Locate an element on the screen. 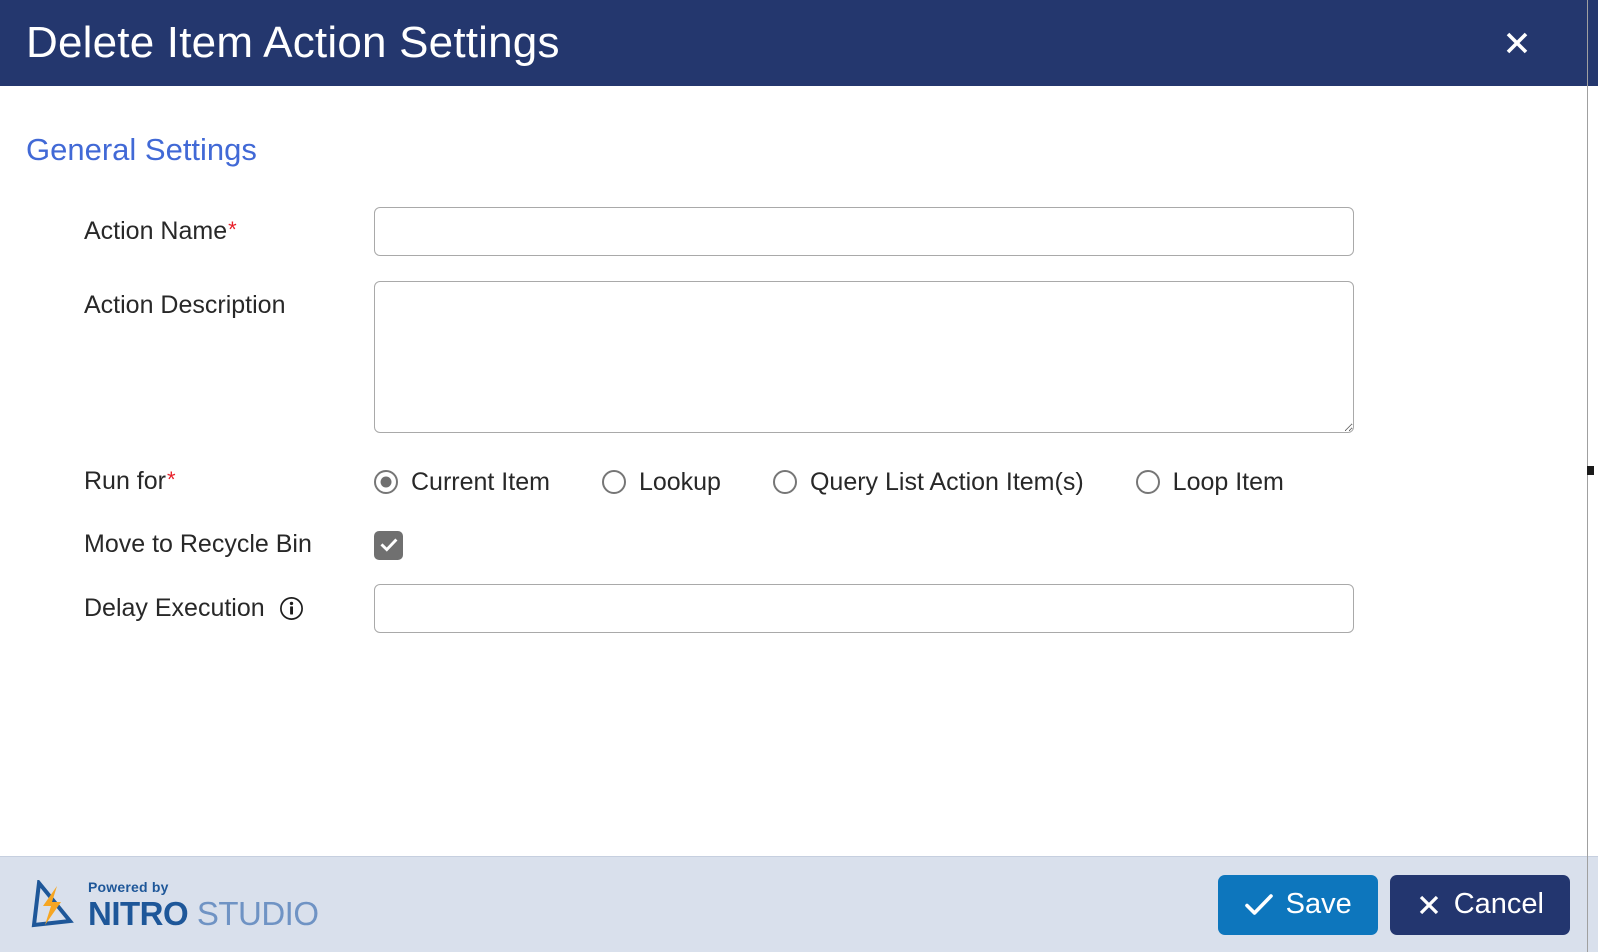 The width and height of the screenshot is (1598, 952). cancel-button-label: Cancel is located at coordinates (1498, 904).